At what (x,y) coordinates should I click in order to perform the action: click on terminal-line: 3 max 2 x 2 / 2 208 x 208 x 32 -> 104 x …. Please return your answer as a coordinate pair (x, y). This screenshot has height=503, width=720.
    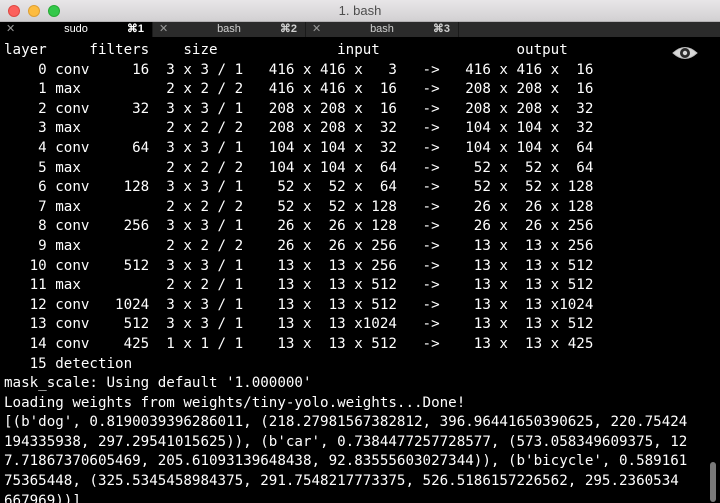
    Looking at the image, I should click on (299, 128).